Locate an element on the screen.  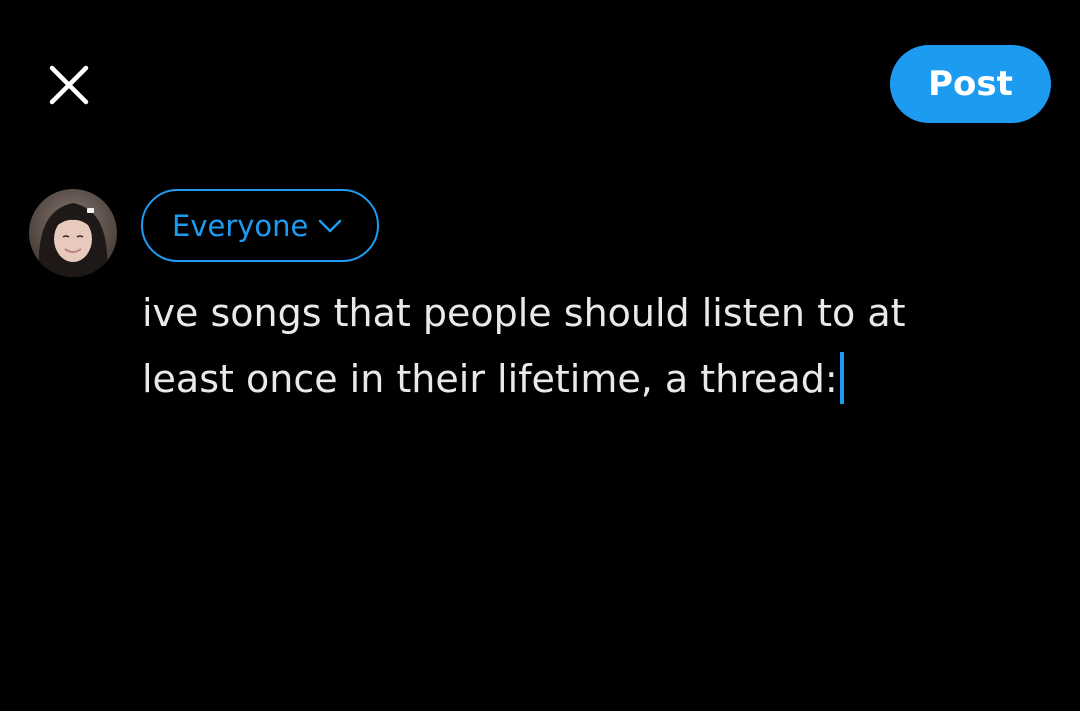
text-caret is located at coordinates (841, 377).